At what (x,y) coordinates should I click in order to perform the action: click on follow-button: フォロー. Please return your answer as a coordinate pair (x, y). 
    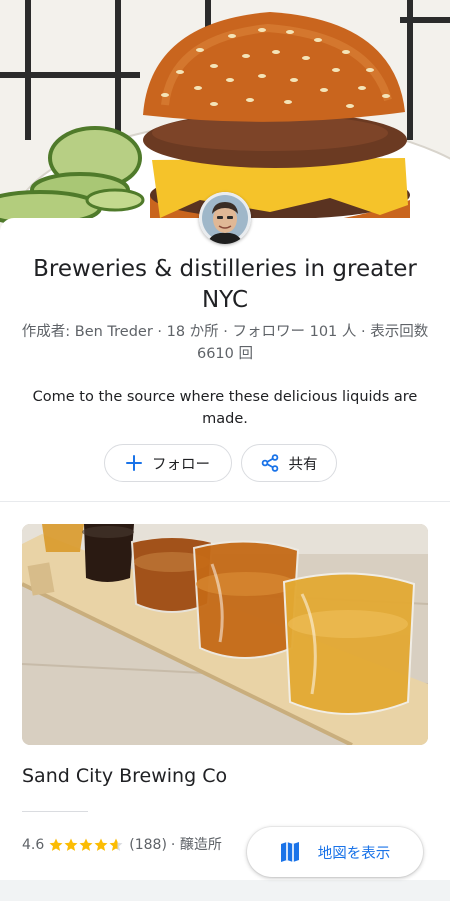
    Looking at the image, I should click on (168, 463).